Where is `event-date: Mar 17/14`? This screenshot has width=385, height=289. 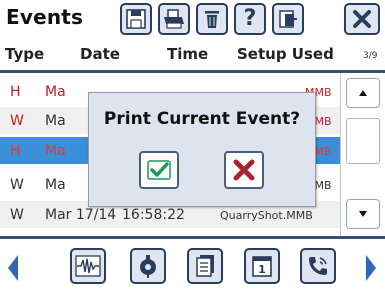 event-date: Mar 17/14 is located at coordinates (81, 215).